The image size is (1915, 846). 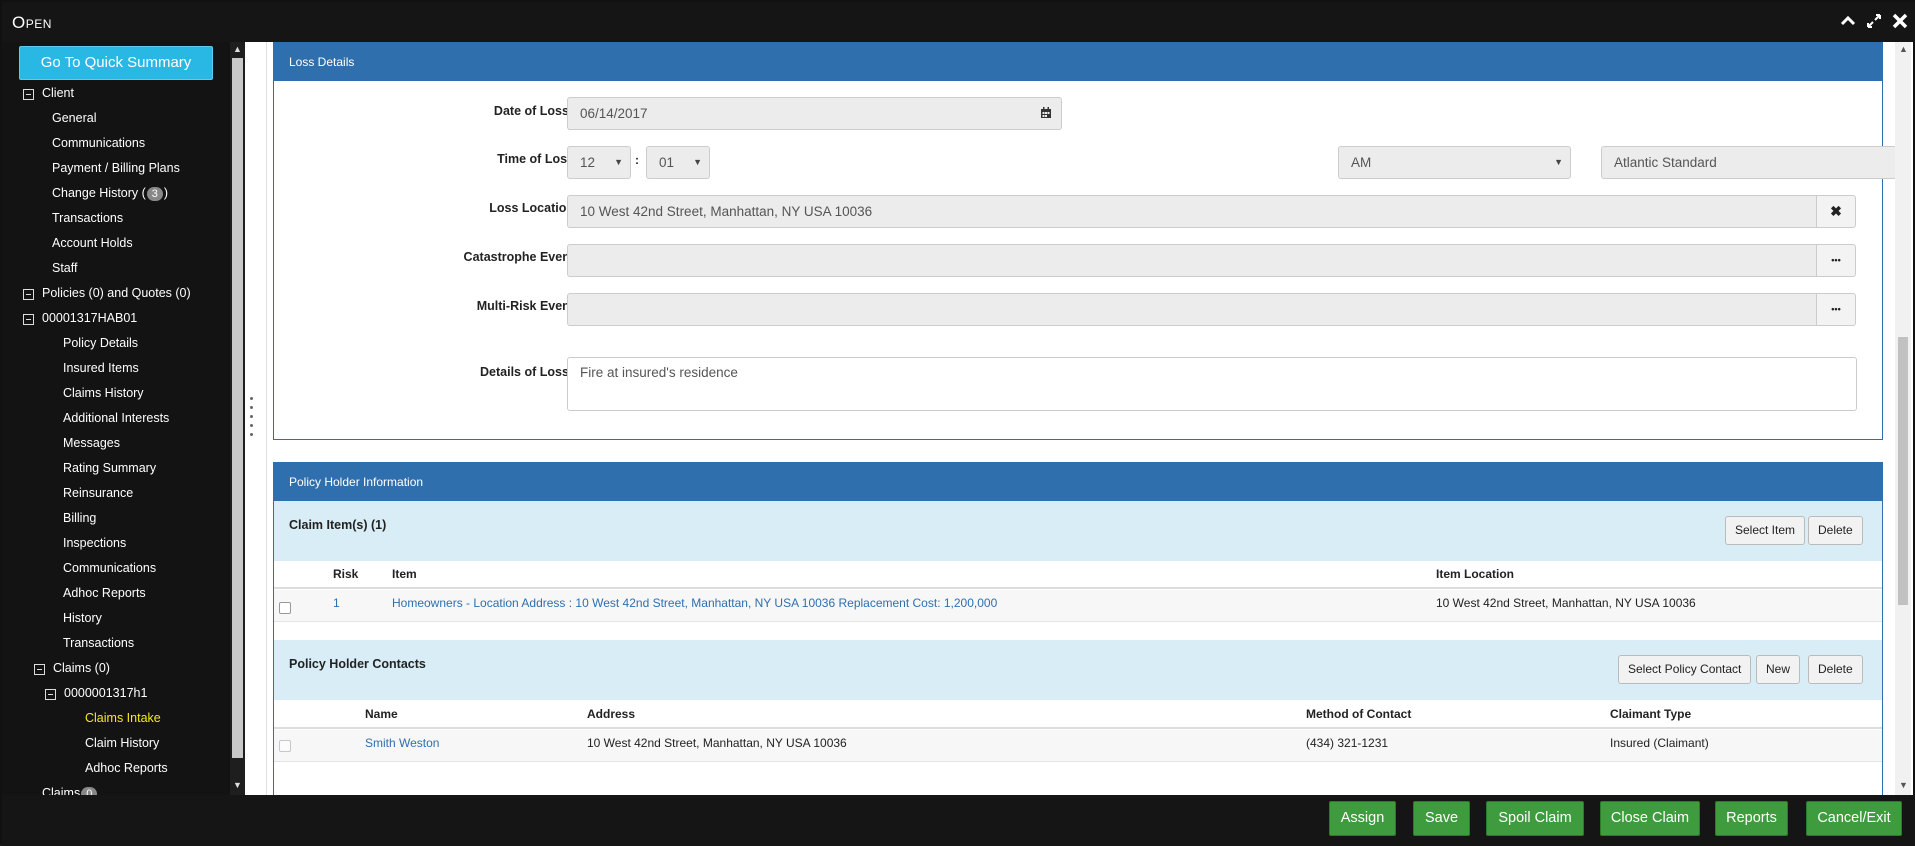 What do you see at coordinates (336, 603) in the screenshot?
I see `risk-link: 1` at bounding box center [336, 603].